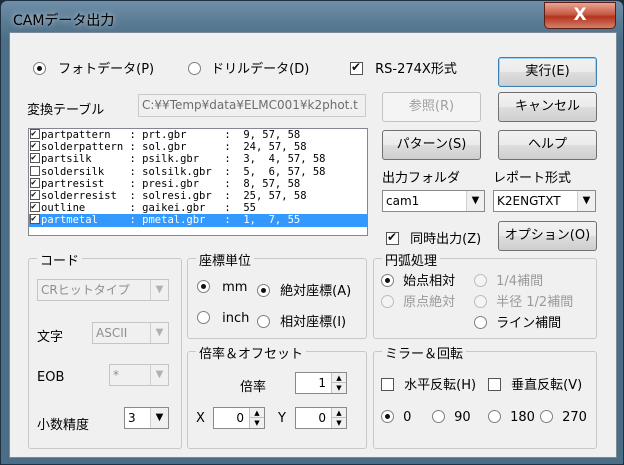 The image size is (624, 465). What do you see at coordinates (563, 417) in the screenshot?
I see `rotate-270-radio: 270` at bounding box center [563, 417].